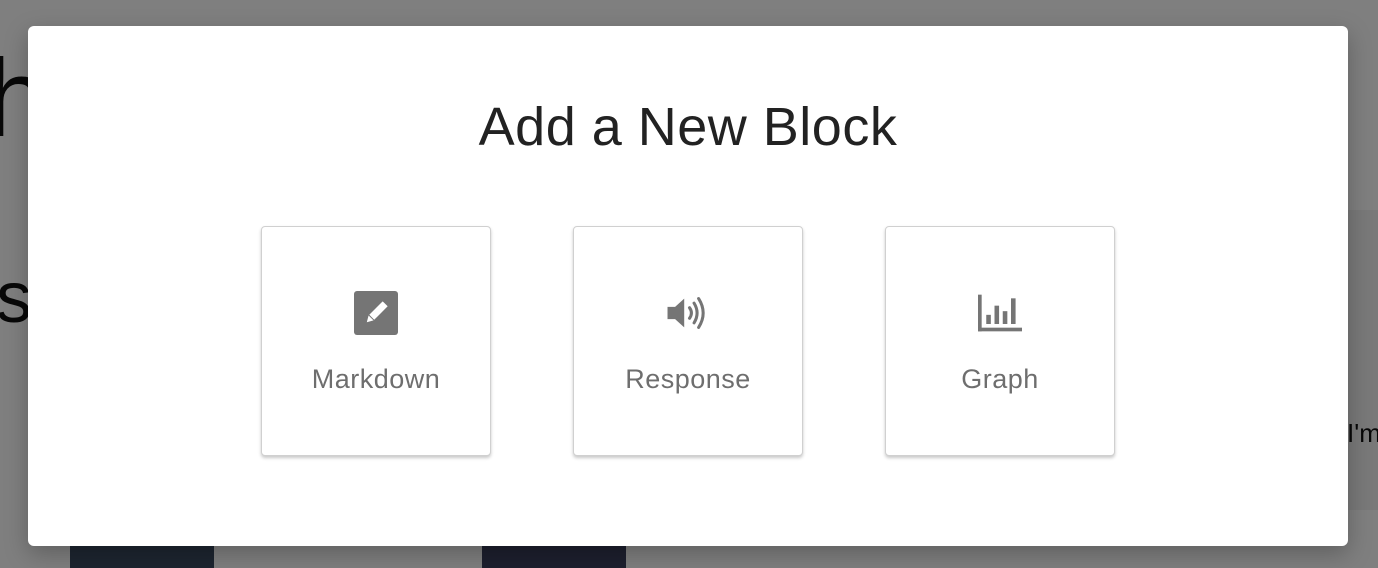 This screenshot has width=1378, height=568. What do you see at coordinates (688, 127) in the screenshot?
I see `modal-title: Add a New Block` at bounding box center [688, 127].